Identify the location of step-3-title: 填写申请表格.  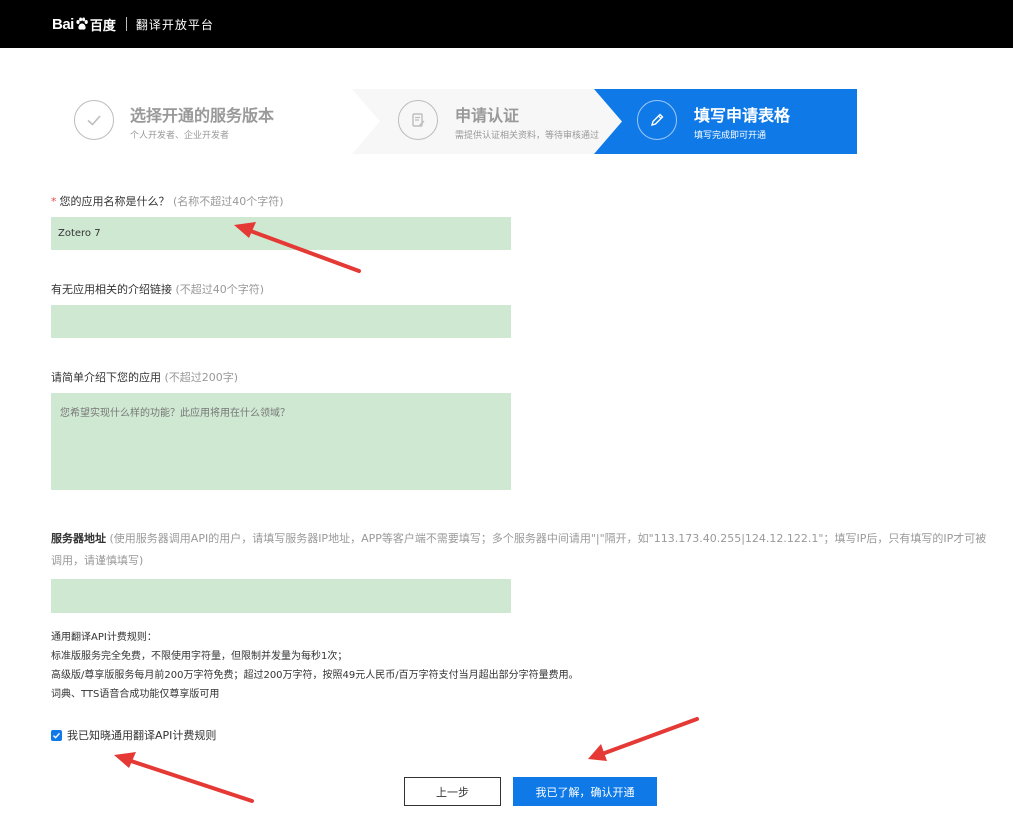
(742, 115).